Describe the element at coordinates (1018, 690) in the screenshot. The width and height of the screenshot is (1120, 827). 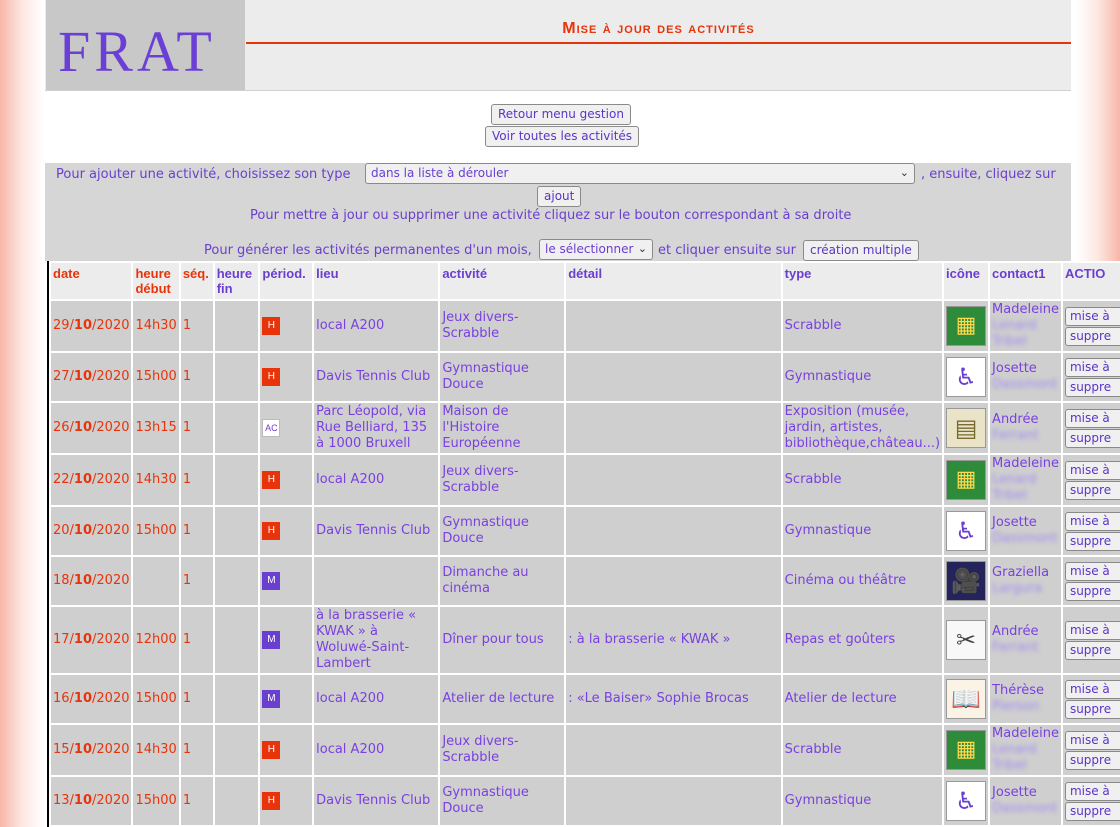
I see `contact-name: Thérèse` at that location.